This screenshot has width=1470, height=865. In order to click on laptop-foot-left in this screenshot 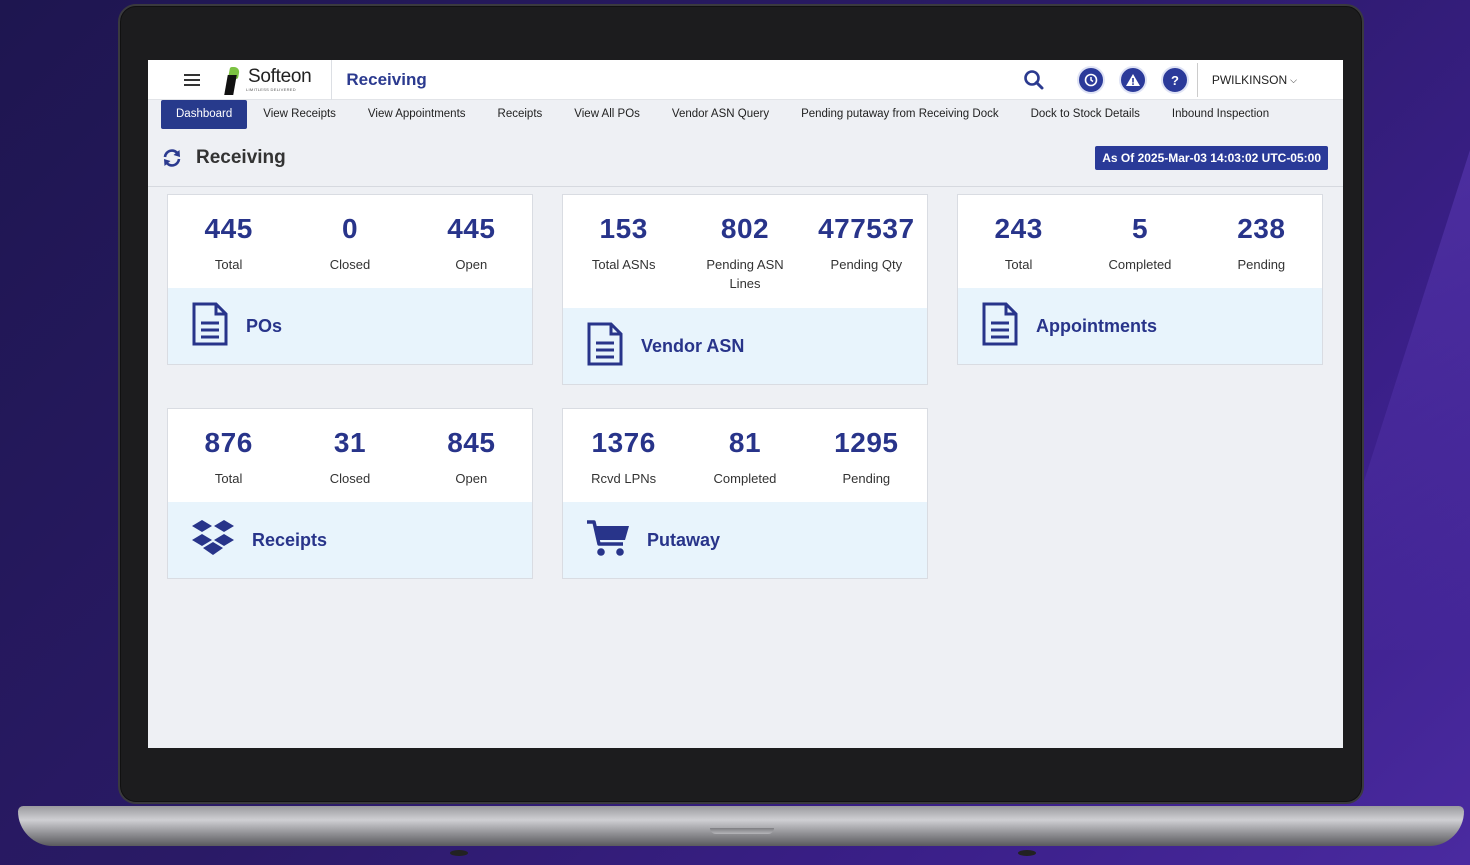, I will do `click(459, 853)`.